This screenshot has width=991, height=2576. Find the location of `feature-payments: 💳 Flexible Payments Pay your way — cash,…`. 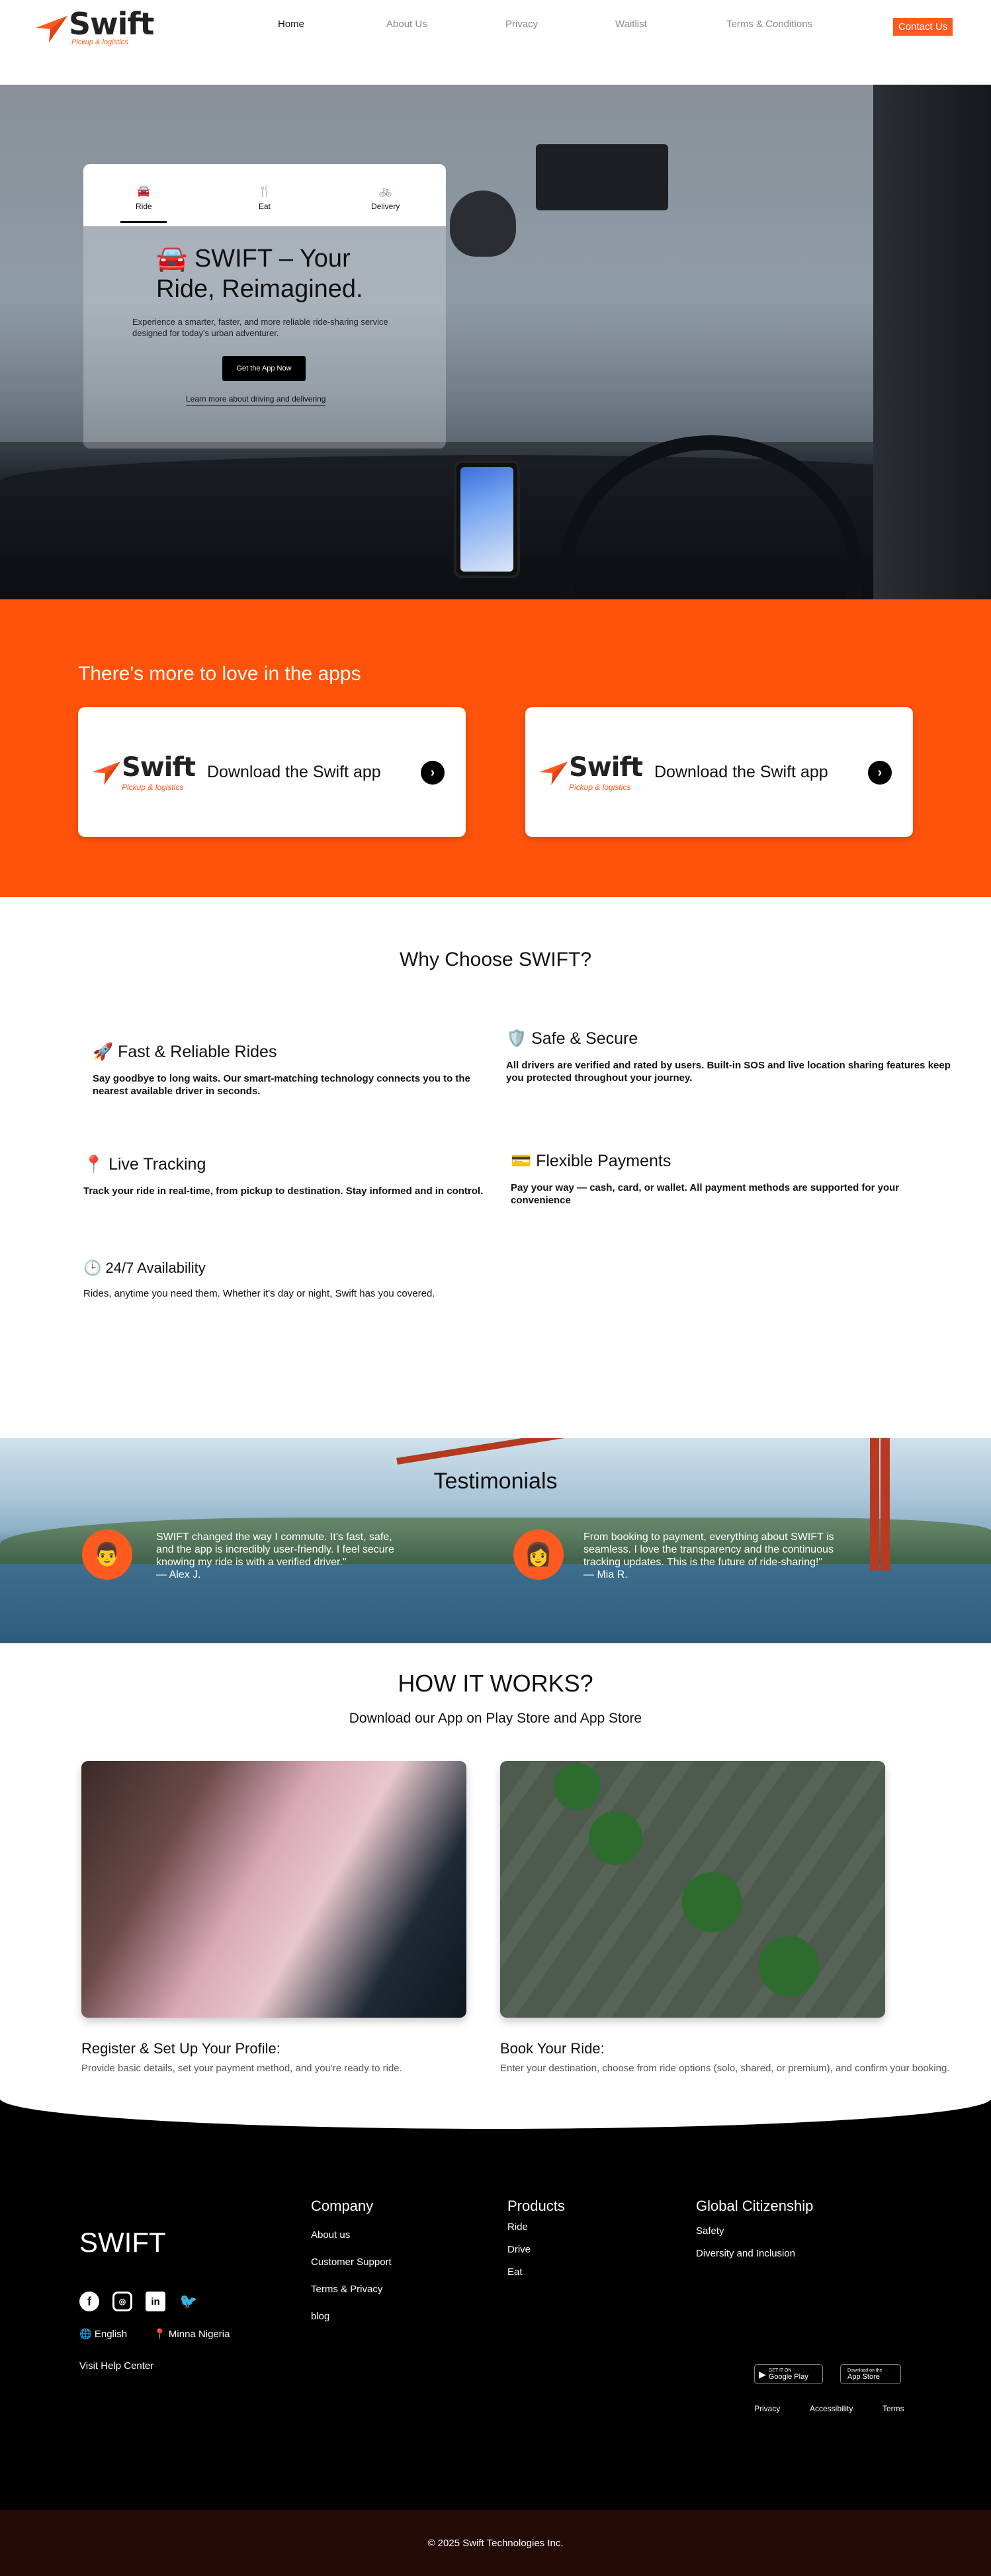

feature-payments: 💳 Flexible Payments Pay your way — cash,… is located at coordinates (732, 1179).